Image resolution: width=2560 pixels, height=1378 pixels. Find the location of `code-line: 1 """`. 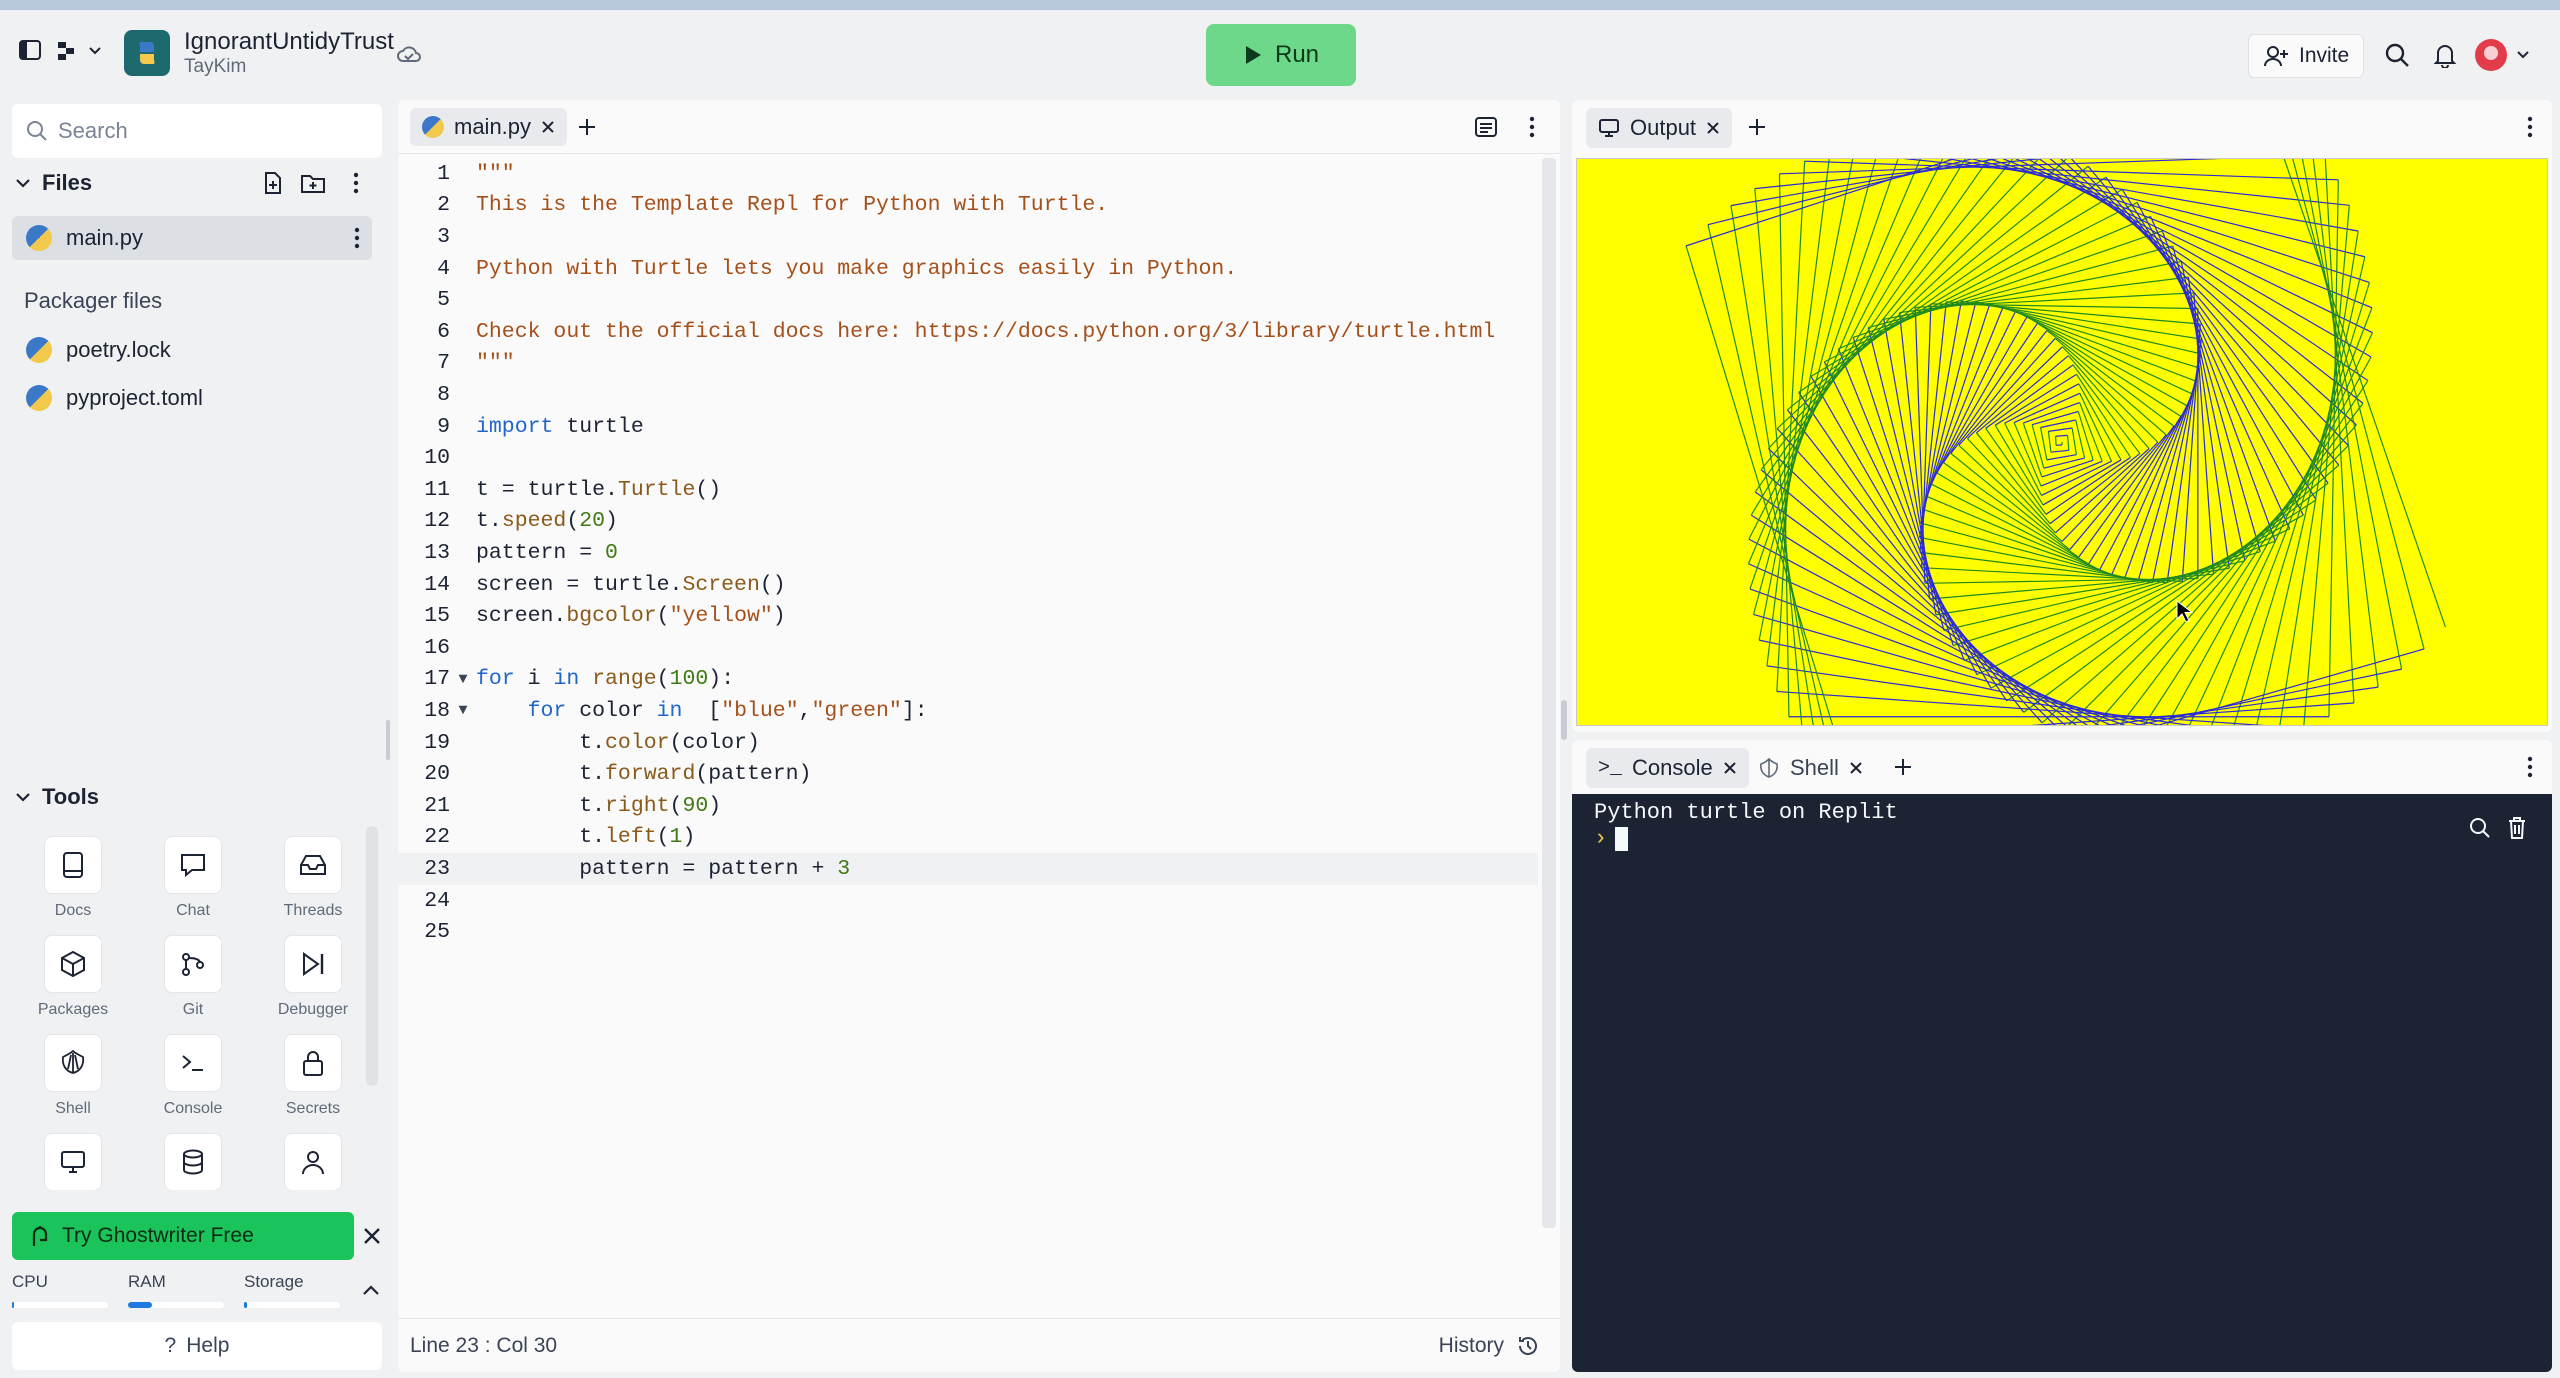

code-line: 1 """ is located at coordinates (968, 174).